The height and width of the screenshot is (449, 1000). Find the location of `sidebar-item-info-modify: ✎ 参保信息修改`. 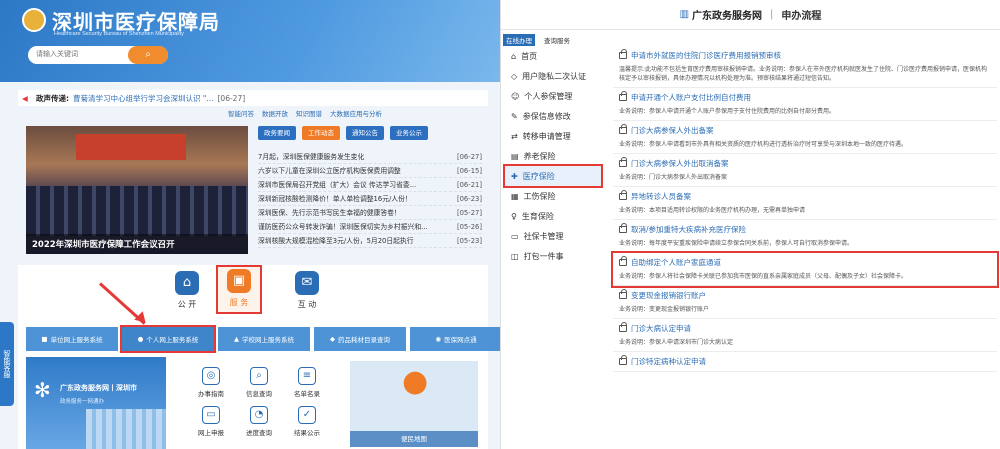

sidebar-item-info-modify: ✎ 参保信息修改 is located at coordinates (553, 116).